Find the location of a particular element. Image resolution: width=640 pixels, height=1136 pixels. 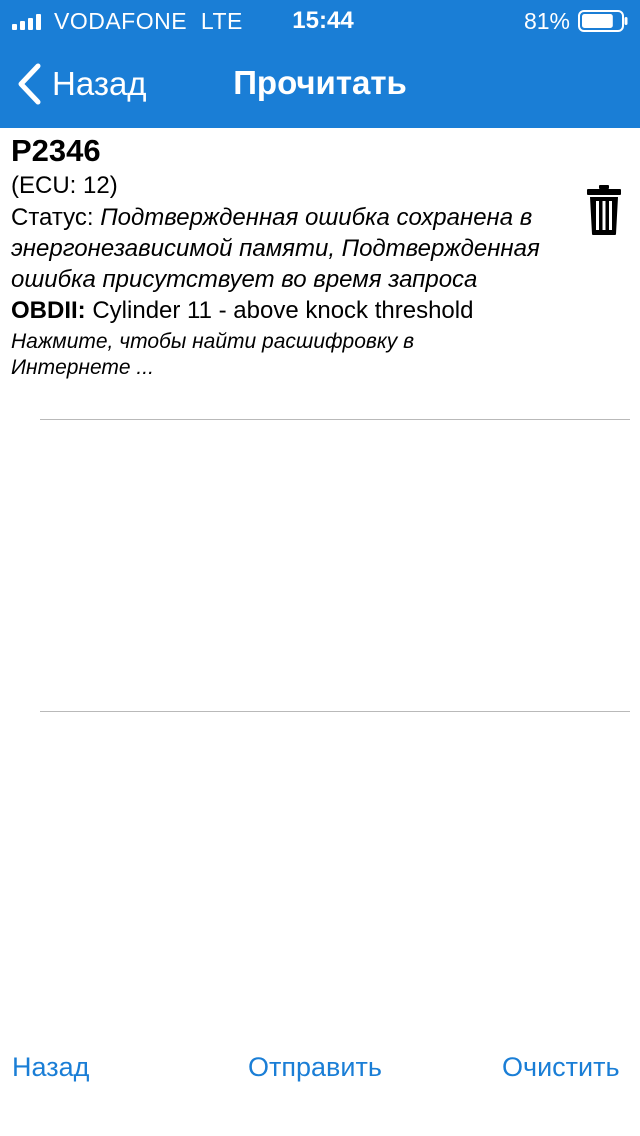

battery-fill is located at coordinates (597, 21).